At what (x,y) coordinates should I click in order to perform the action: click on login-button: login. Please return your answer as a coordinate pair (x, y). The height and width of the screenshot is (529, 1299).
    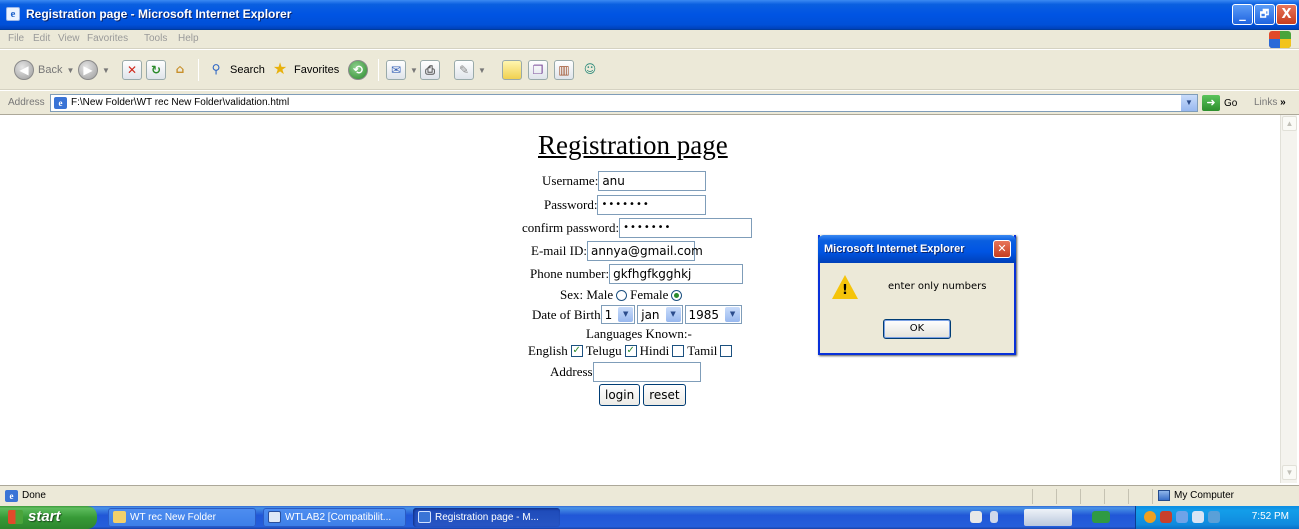
    Looking at the image, I should click on (620, 395).